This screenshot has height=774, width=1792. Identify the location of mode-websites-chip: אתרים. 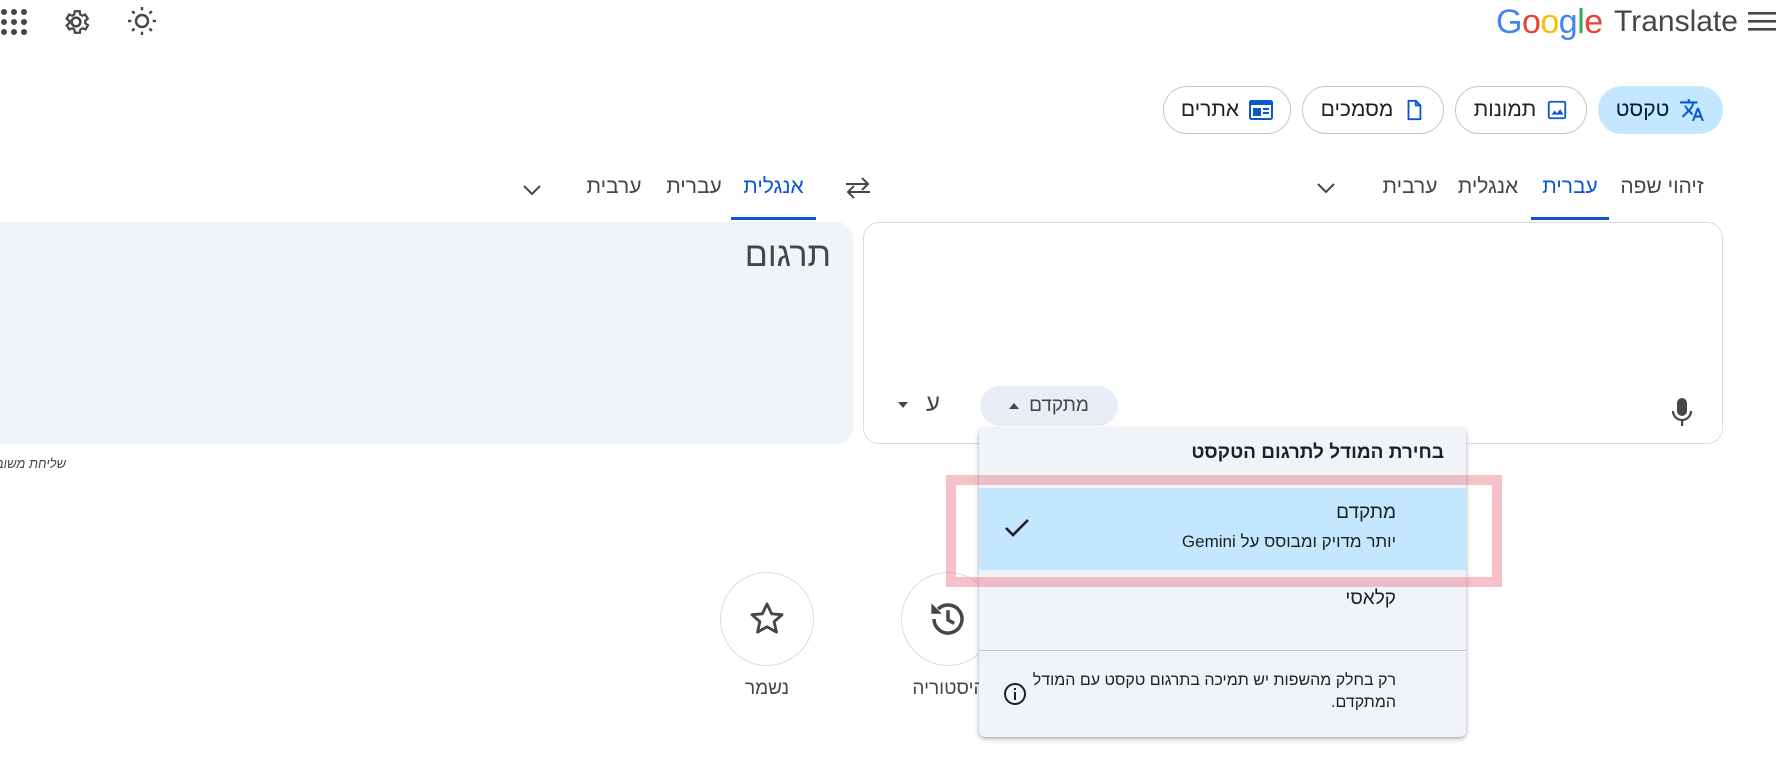
(1227, 110).